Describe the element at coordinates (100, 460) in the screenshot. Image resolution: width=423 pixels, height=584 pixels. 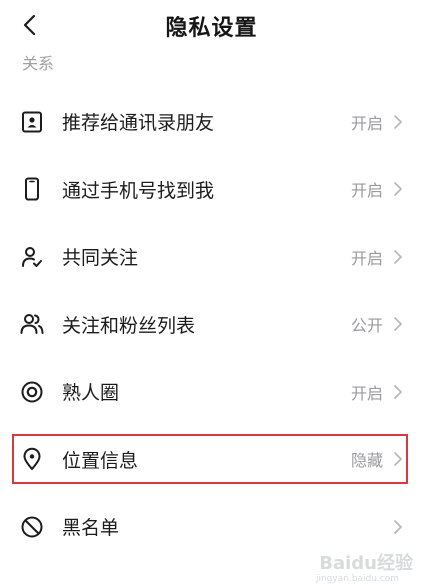
I see `setting-label: 位置信息` at that location.